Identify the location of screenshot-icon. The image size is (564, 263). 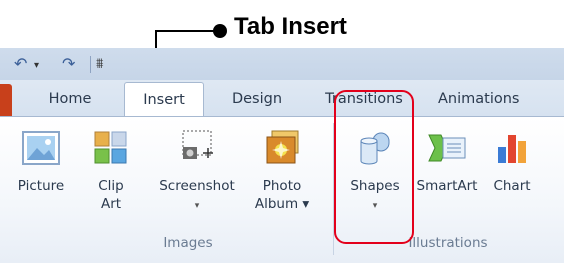
(197, 144).